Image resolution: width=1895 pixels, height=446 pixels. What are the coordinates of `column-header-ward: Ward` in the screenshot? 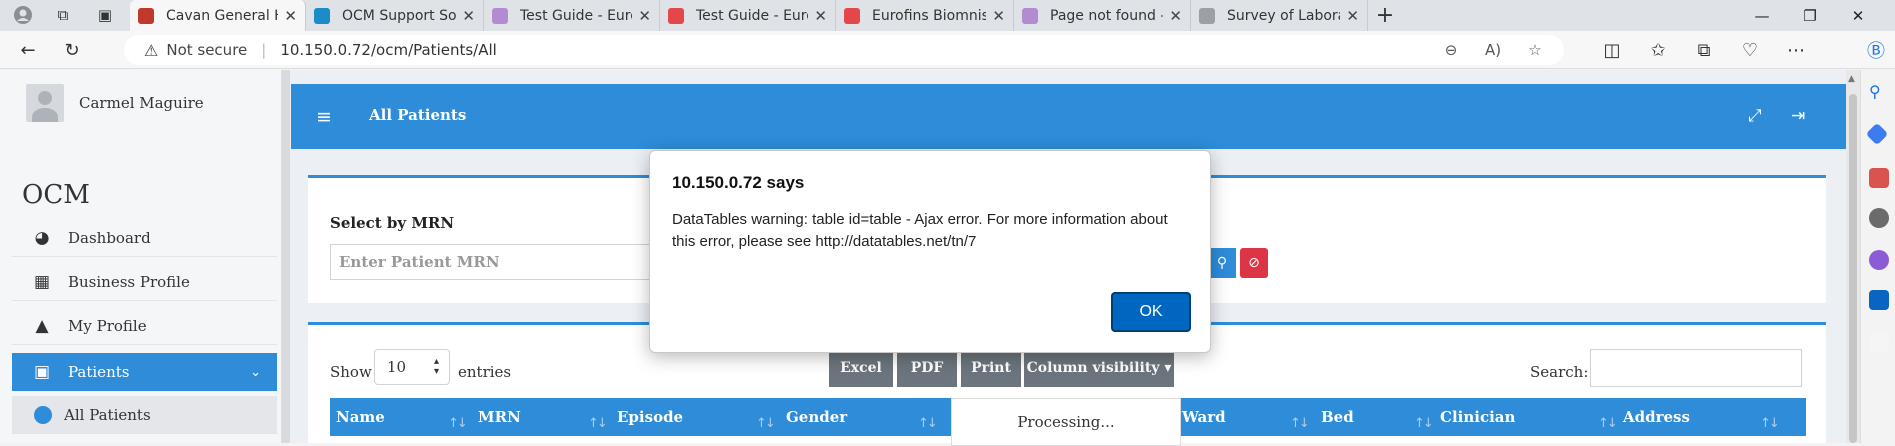 It's located at (1204, 417).